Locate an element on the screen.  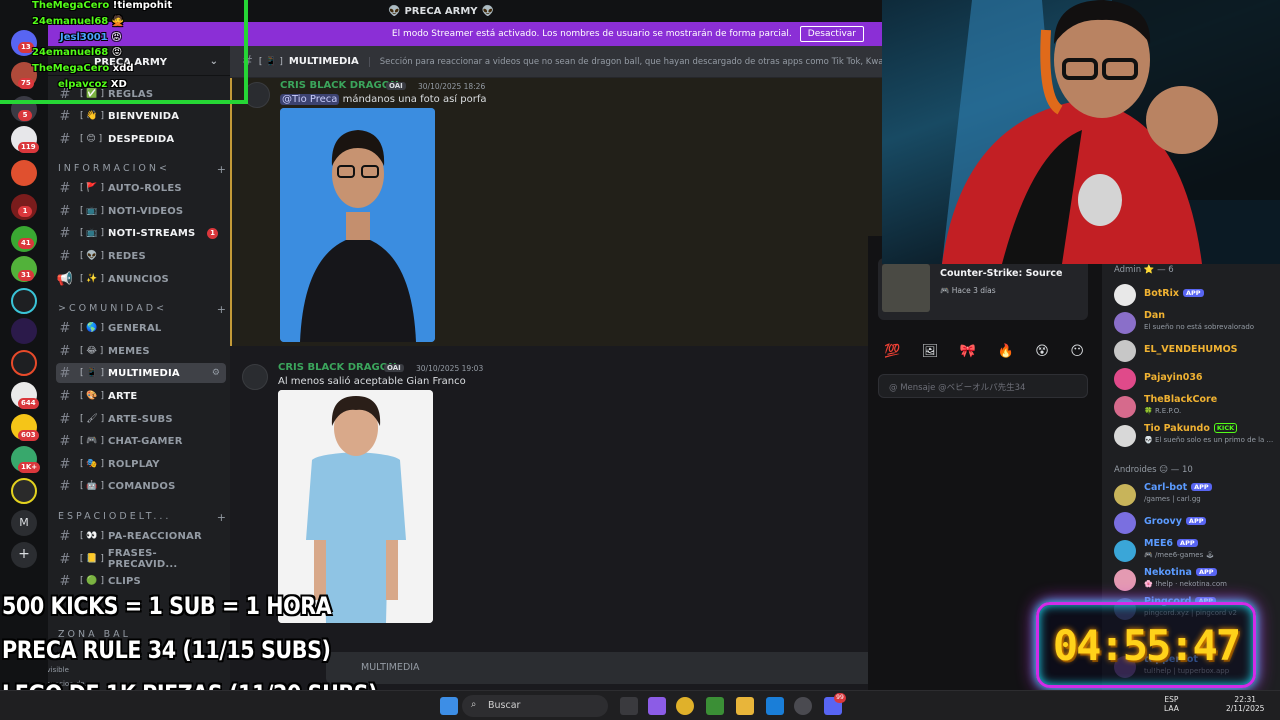
category-informacion: INFORMACION< + is located at coordinates (142, 169).